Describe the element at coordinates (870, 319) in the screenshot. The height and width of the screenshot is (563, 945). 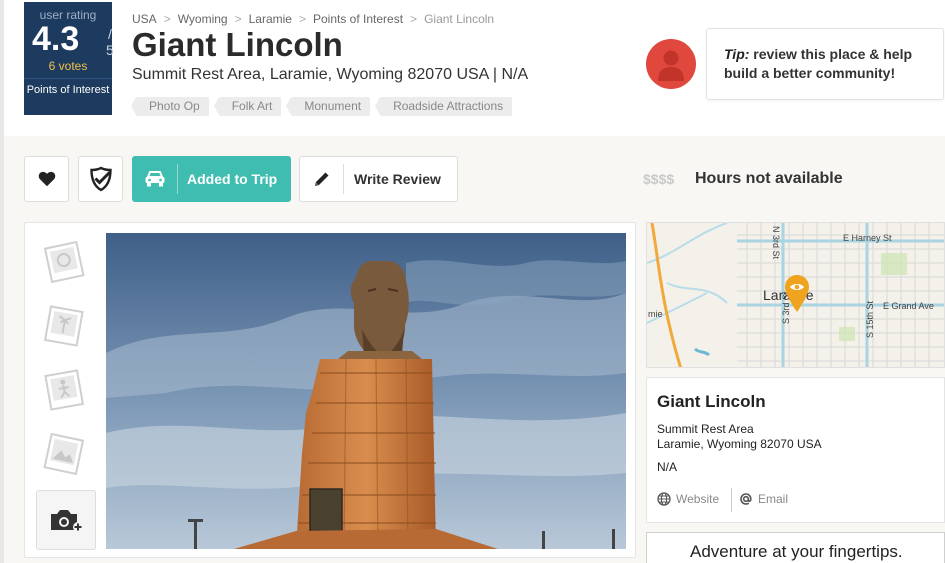
I see `map-street-label: S 15th St` at that location.